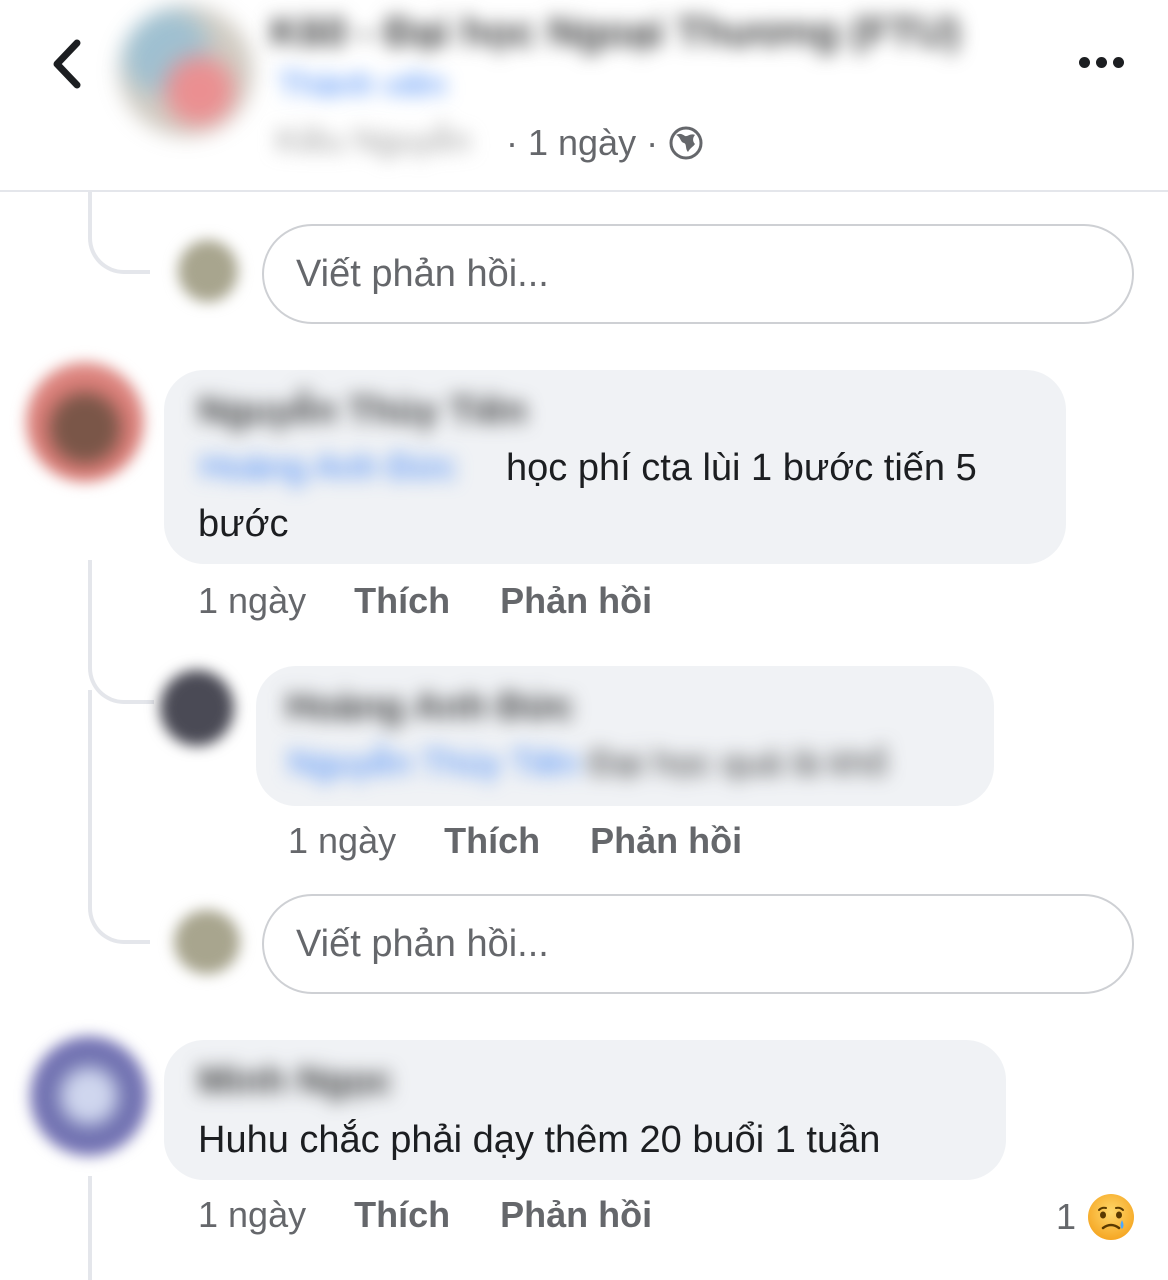 Image resolution: width=1168 pixels, height=1280 pixels. I want to click on chevron-left-icon, so click(67, 64).